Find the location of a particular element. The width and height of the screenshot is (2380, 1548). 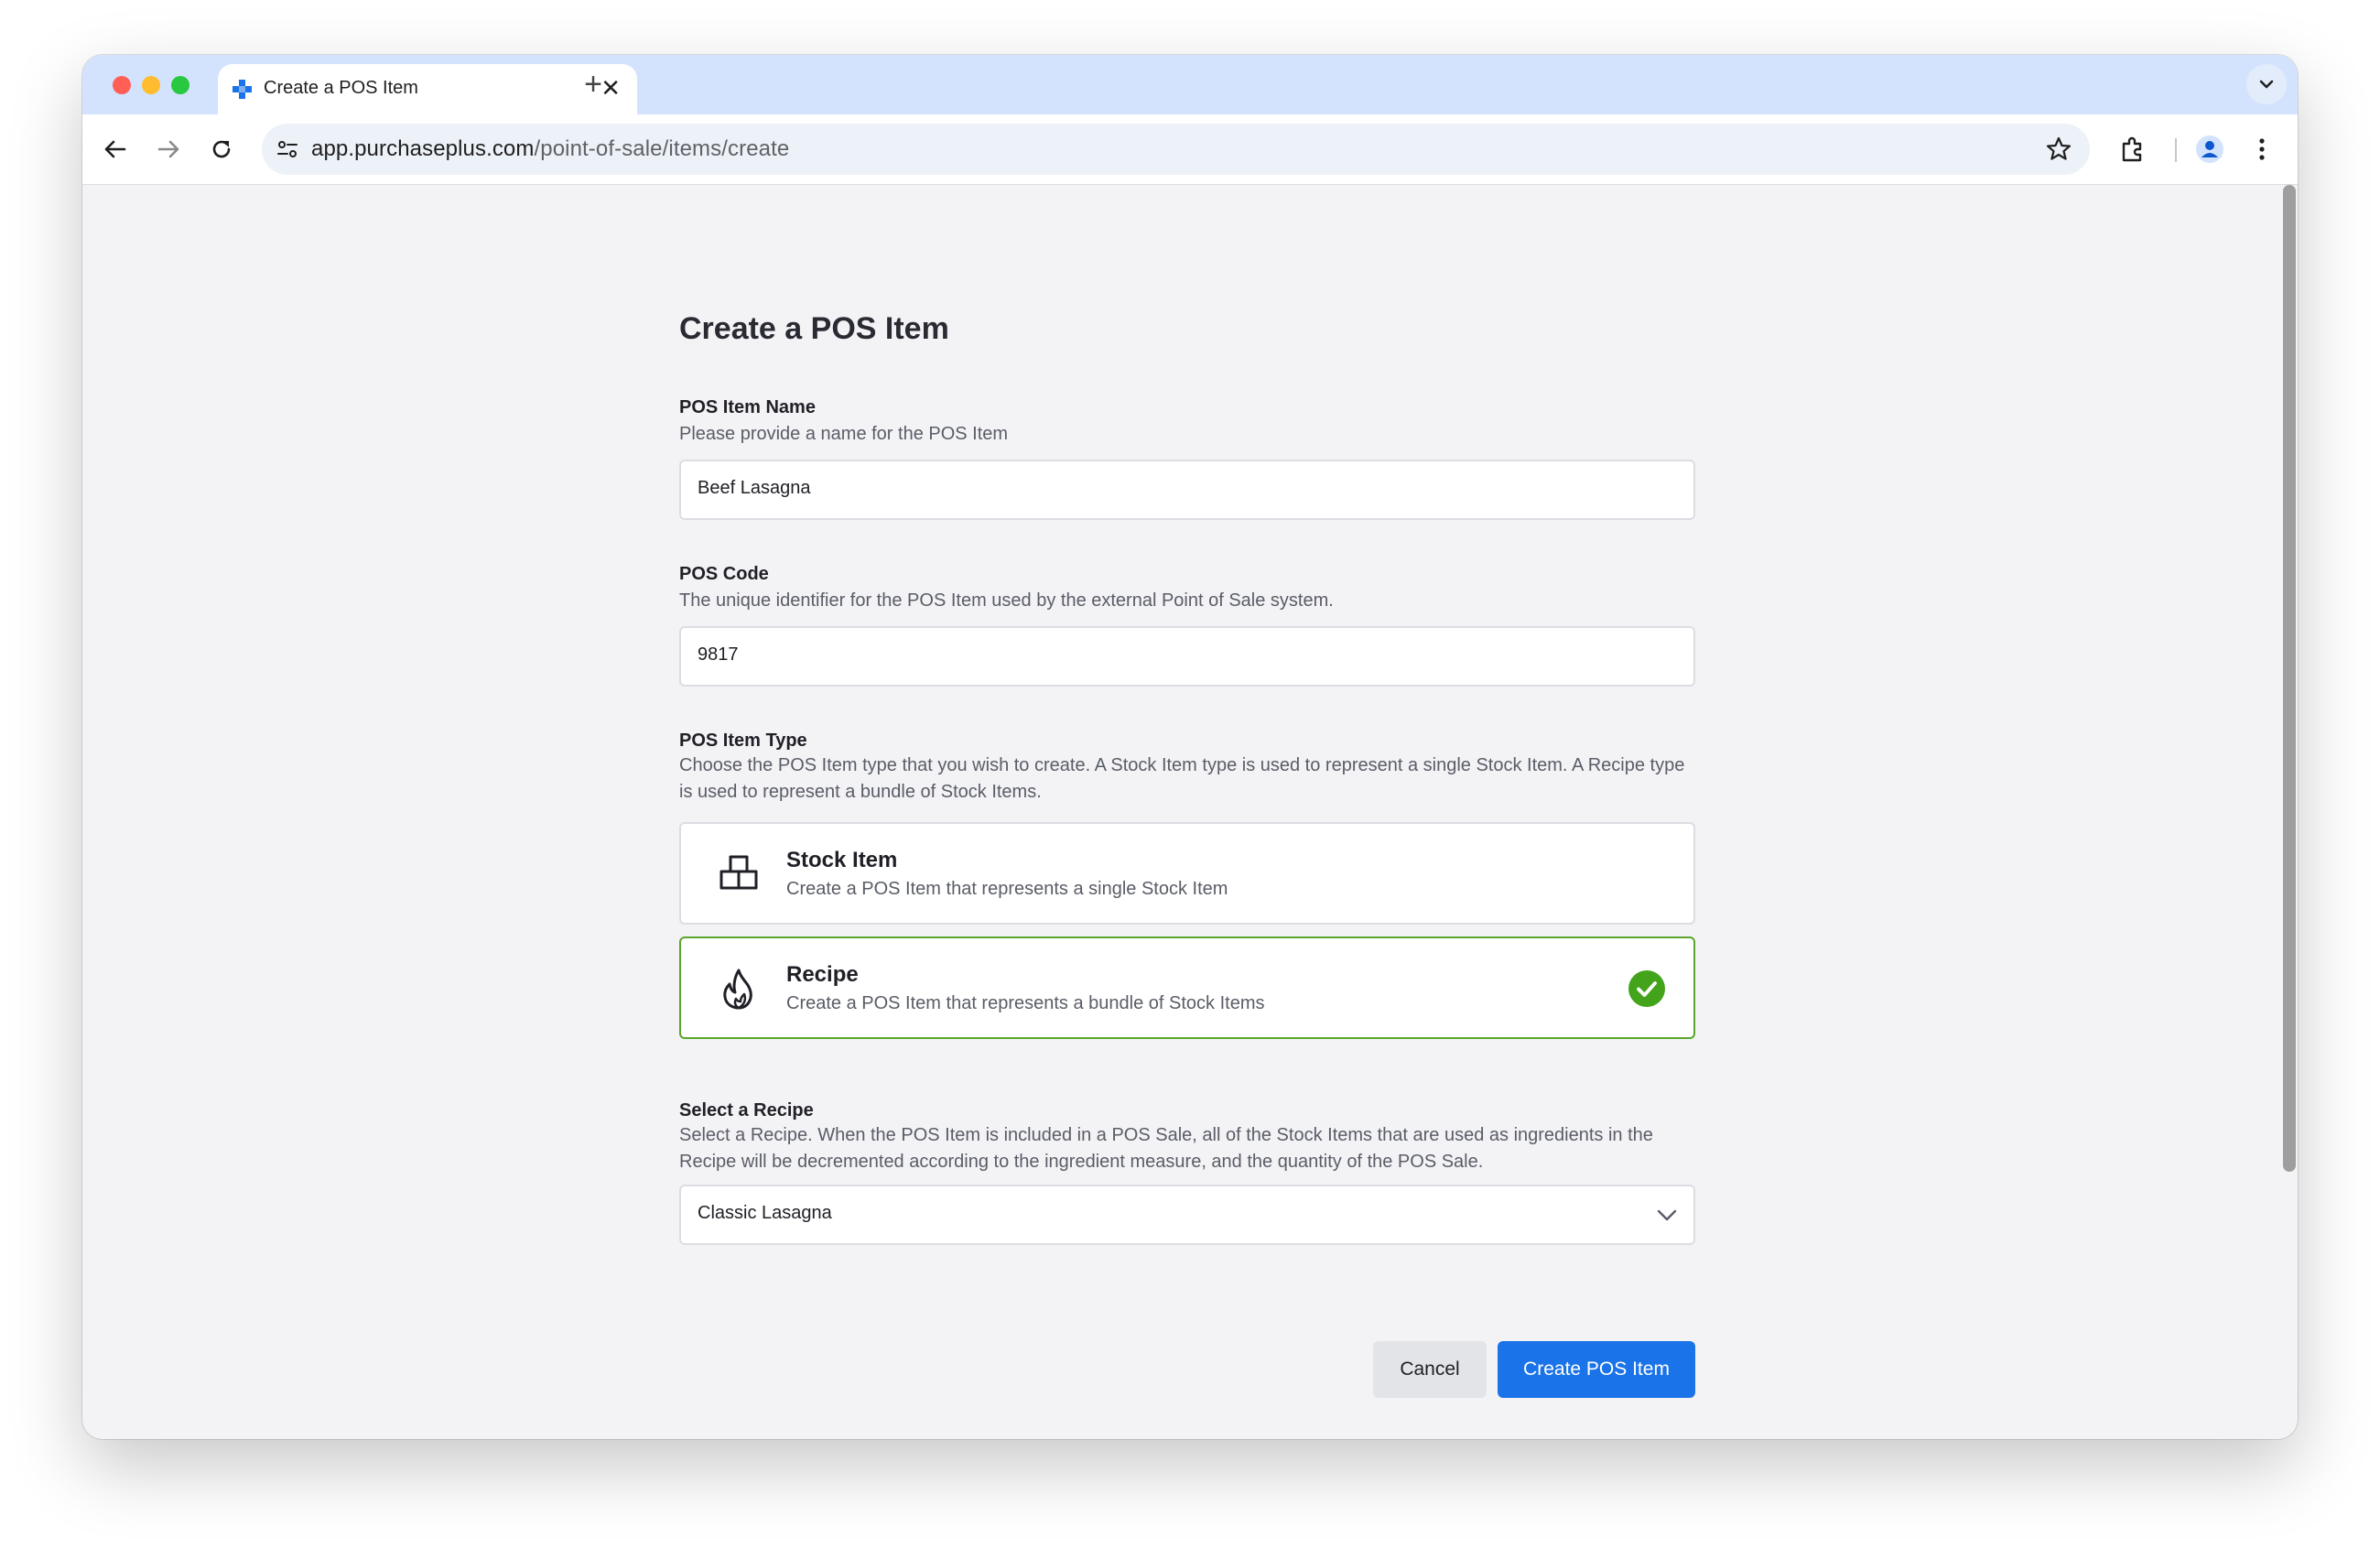

back-icon is located at coordinates (115, 149).